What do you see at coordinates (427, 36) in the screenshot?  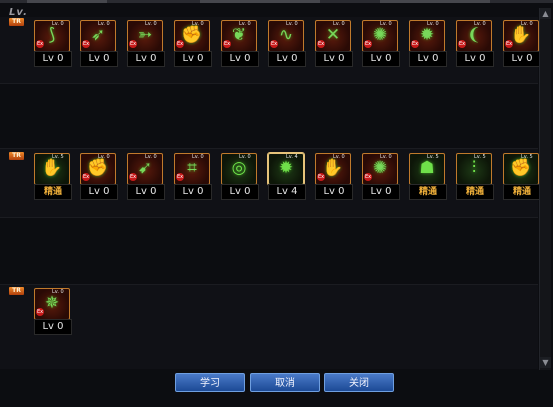 I see `beast-head-icon: ✹ Lv. 0 Ex` at bounding box center [427, 36].